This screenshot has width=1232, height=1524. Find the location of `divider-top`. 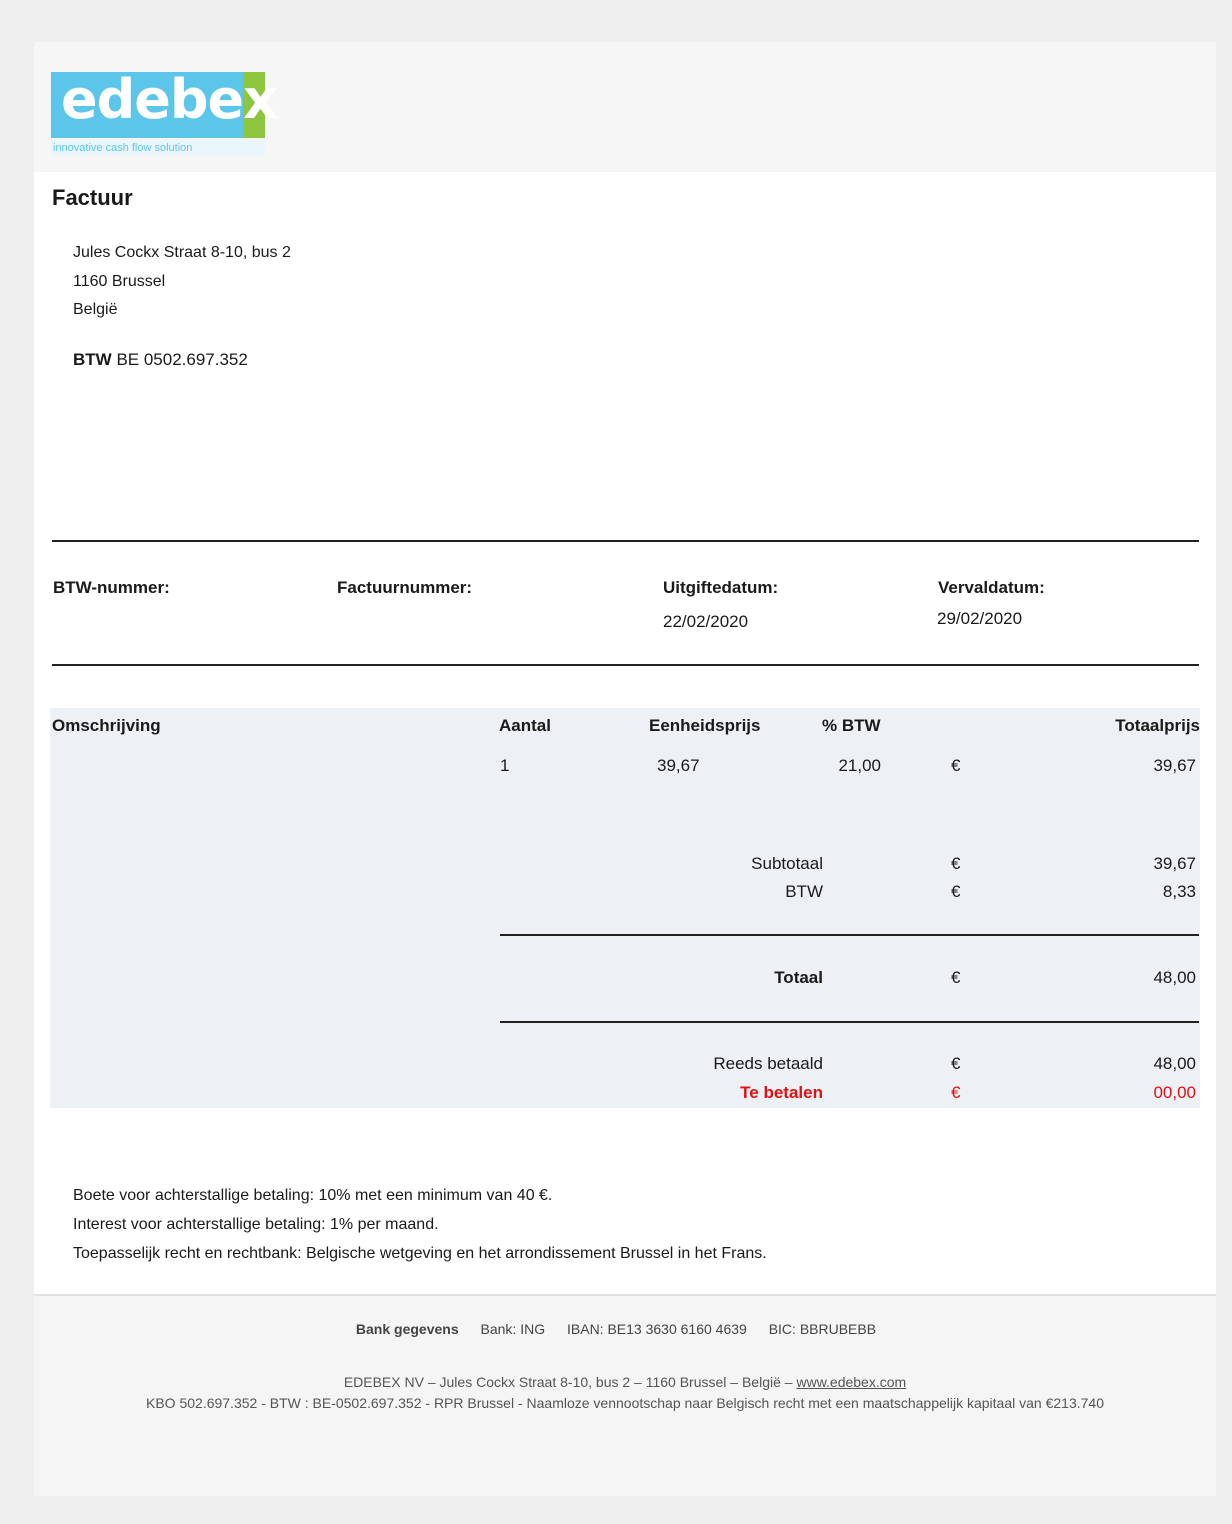

divider-top is located at coordinates (625, 541).